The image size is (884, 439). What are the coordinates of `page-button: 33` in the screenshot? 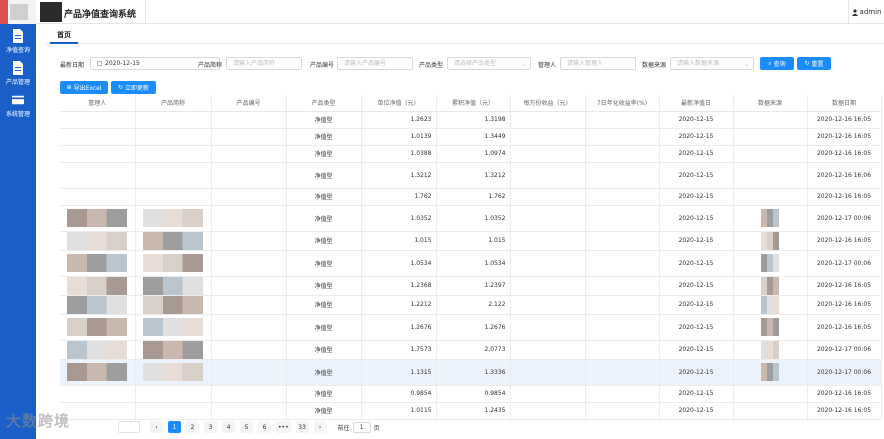 It's located at (302, 427).